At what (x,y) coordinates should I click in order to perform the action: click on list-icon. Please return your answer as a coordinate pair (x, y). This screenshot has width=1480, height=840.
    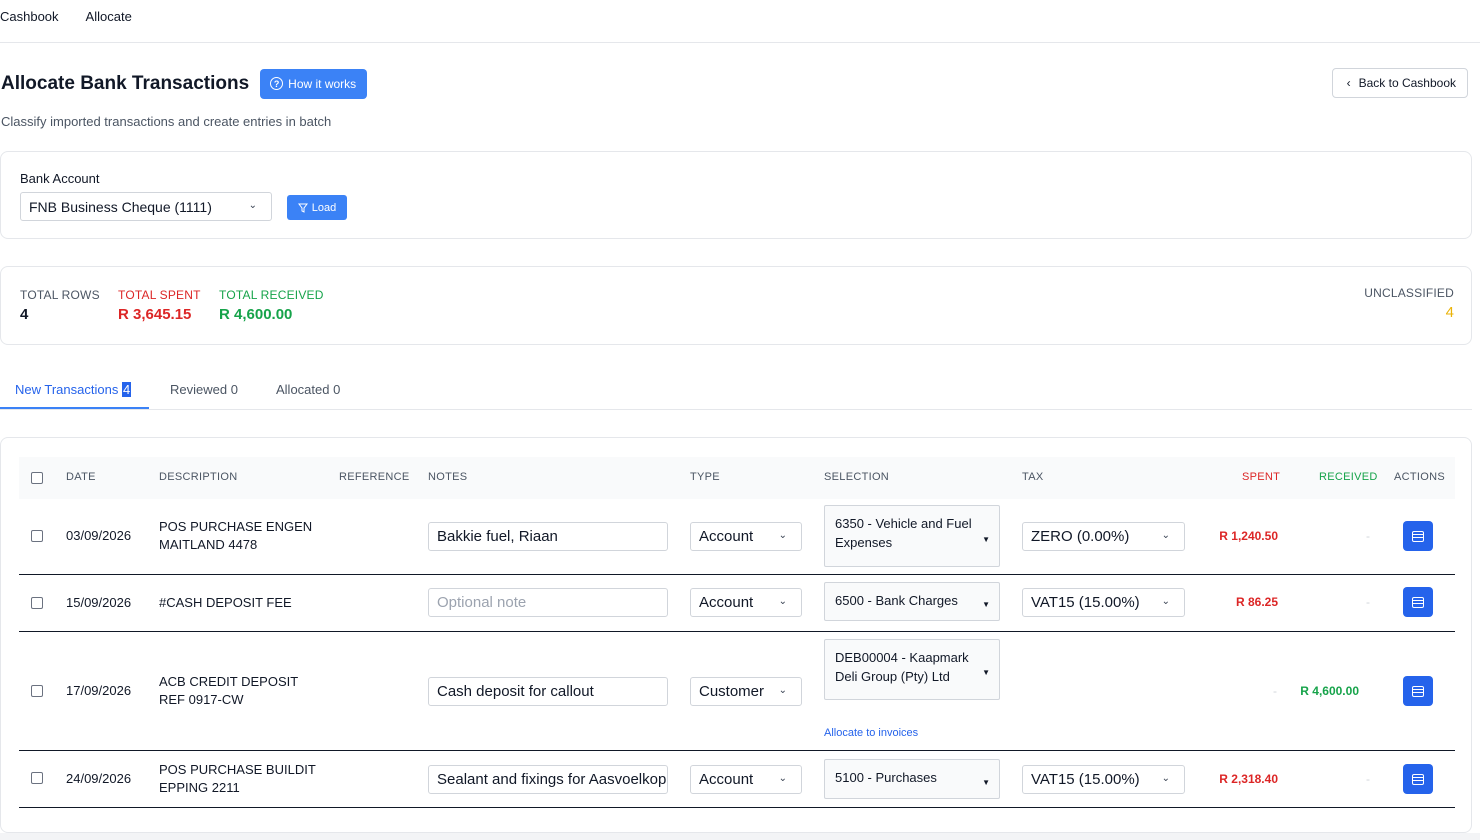
    Looking at the image, I should click on (1418, 691).